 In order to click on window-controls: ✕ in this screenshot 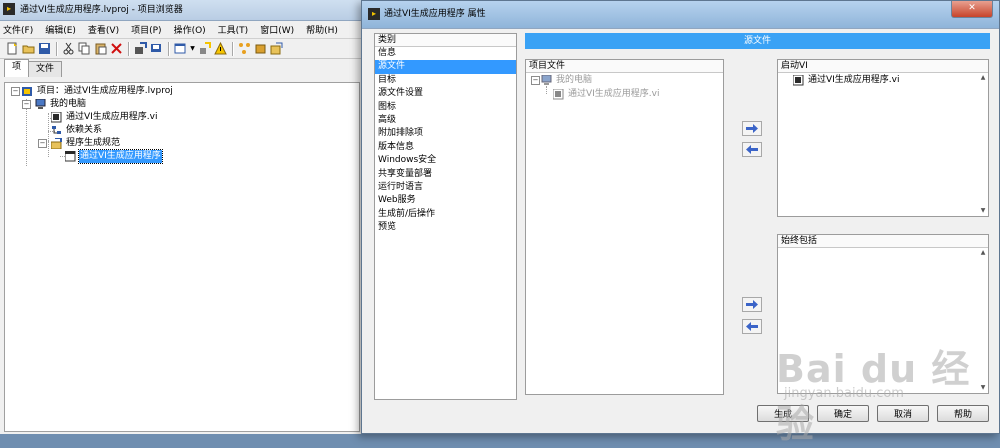, I will do `click(972, 9)`.